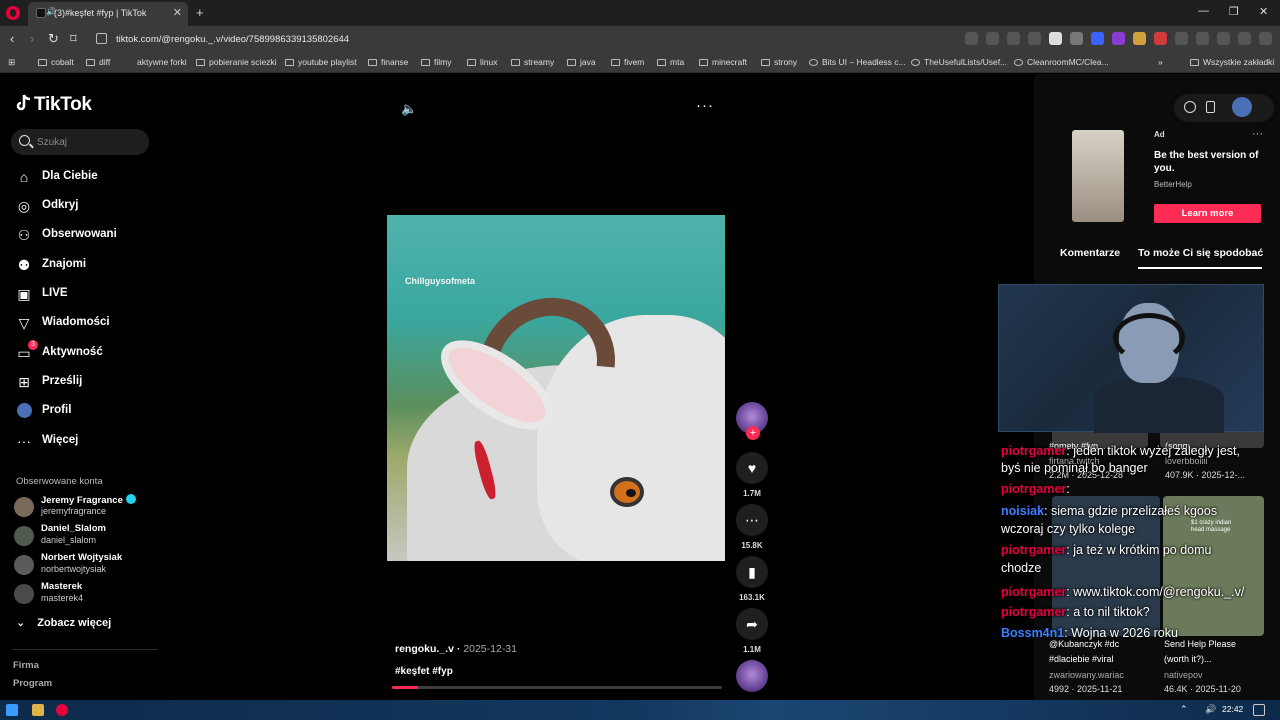  I want to click on video-progress-bar, so click(557, 687).